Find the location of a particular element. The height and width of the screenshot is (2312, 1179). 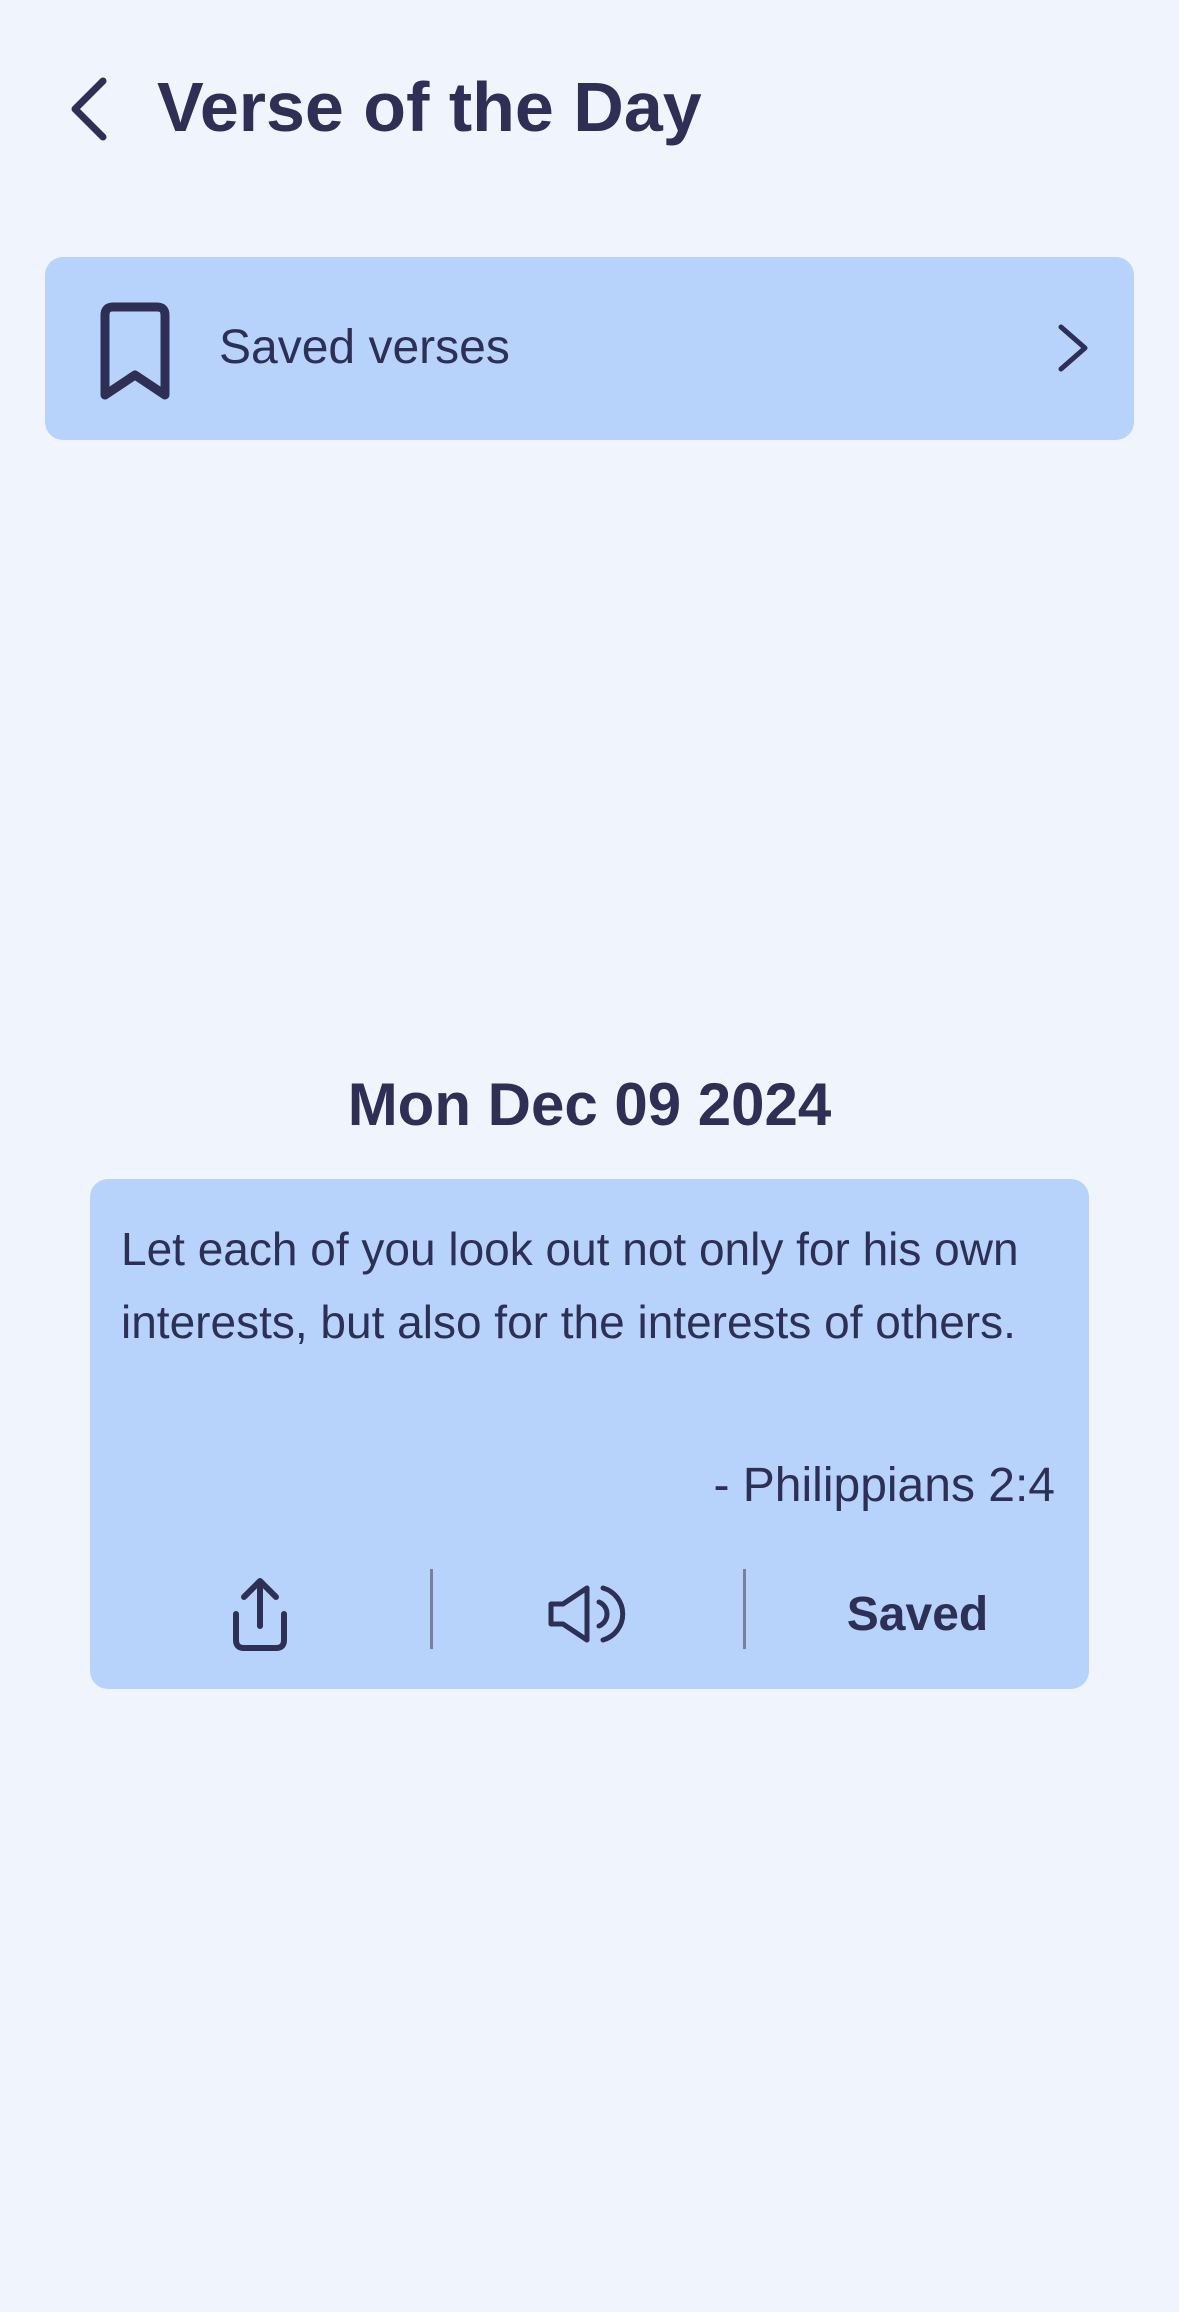

bookmark-icon is located at coordinates (135, 351).